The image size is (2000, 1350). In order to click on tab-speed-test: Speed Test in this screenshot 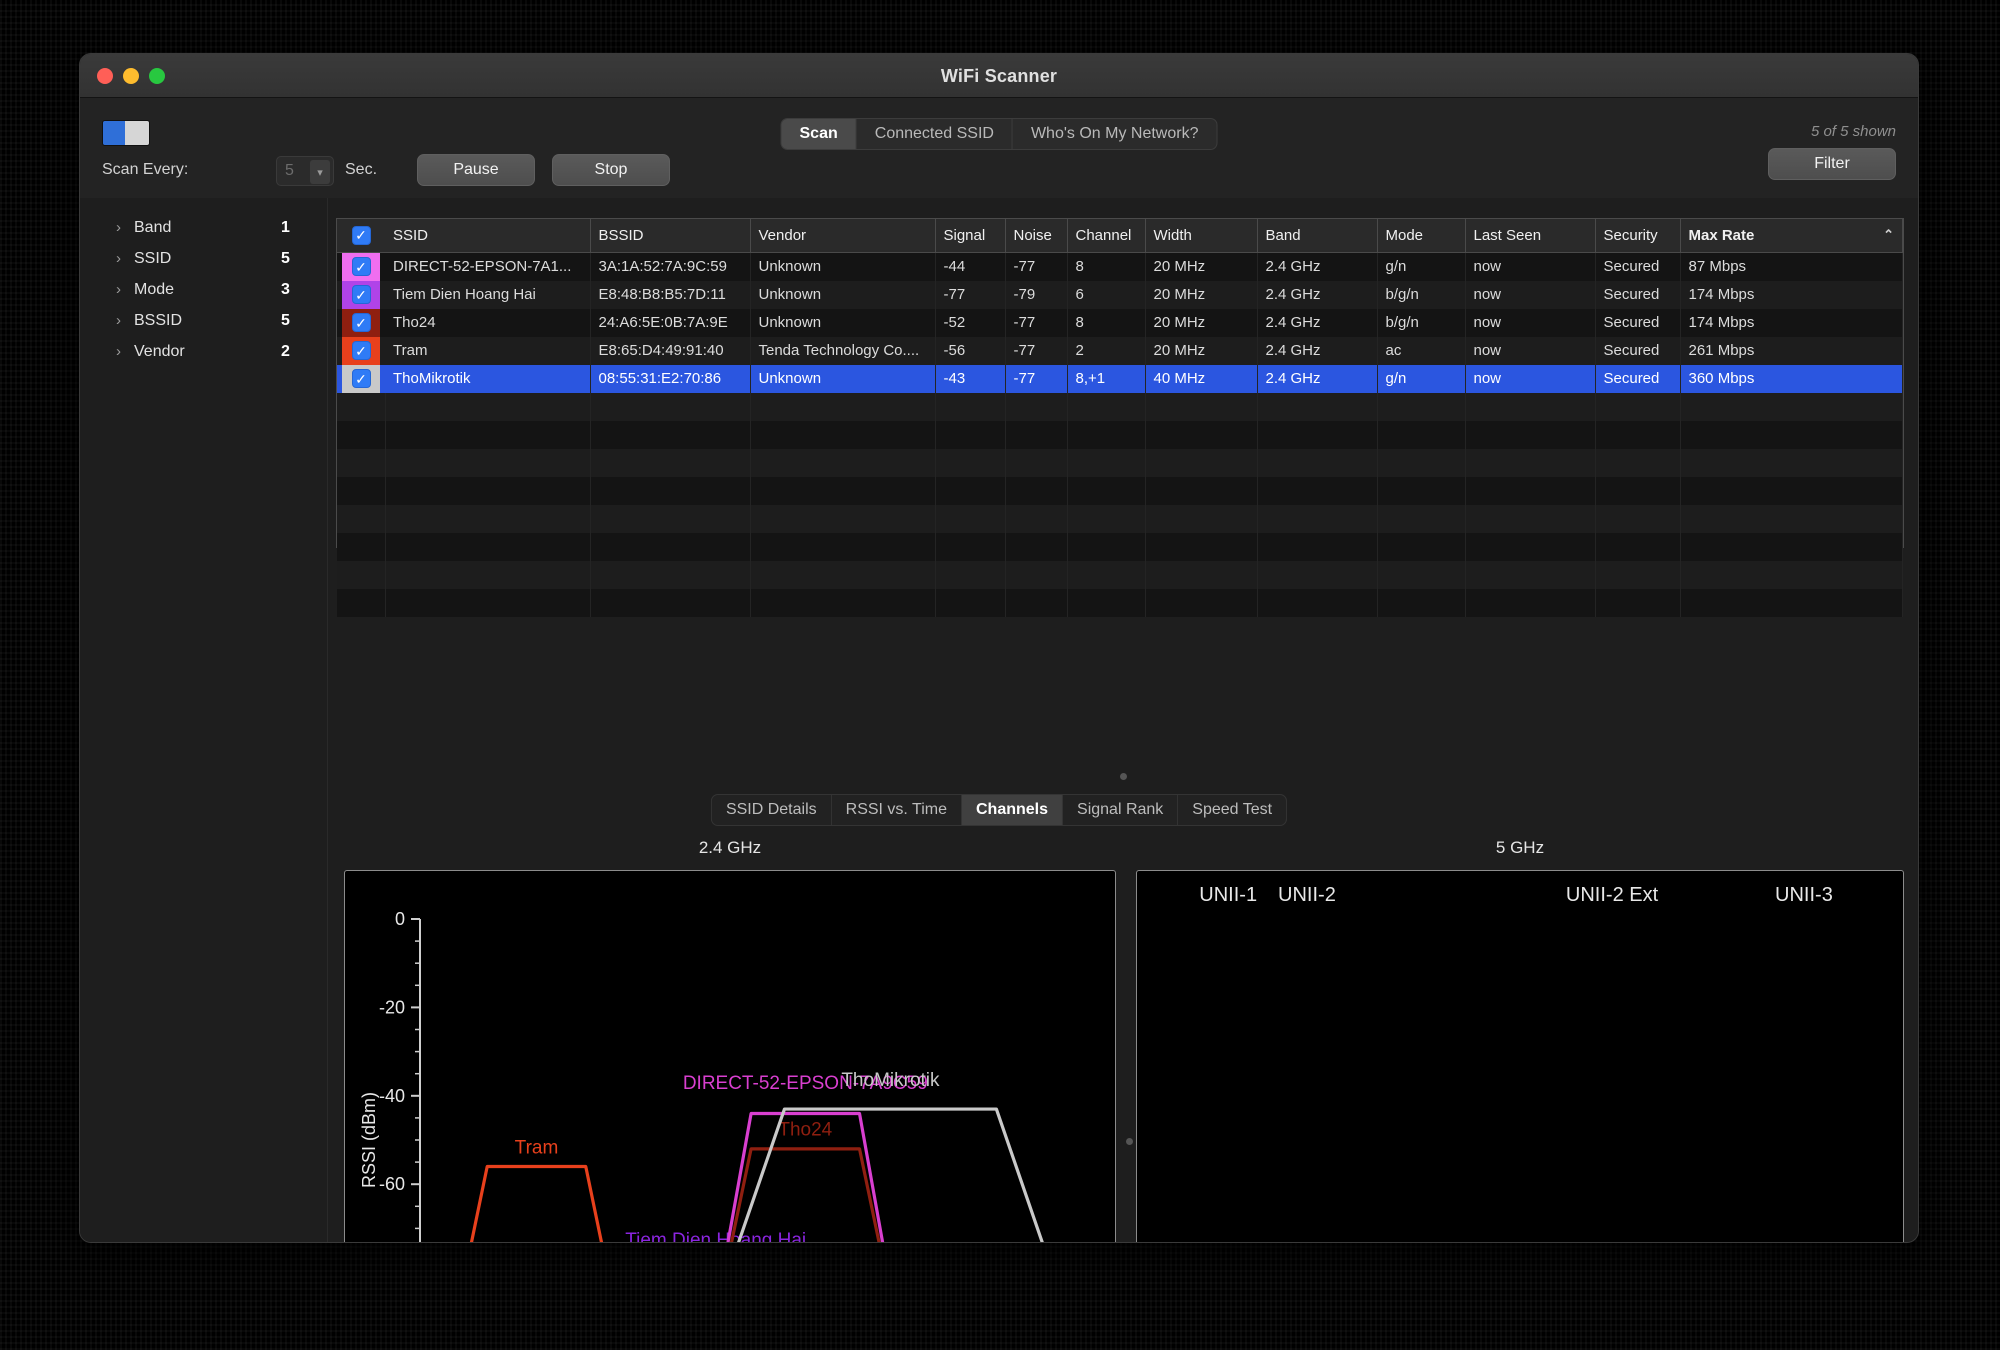, I will do `click(1232, 810)`.